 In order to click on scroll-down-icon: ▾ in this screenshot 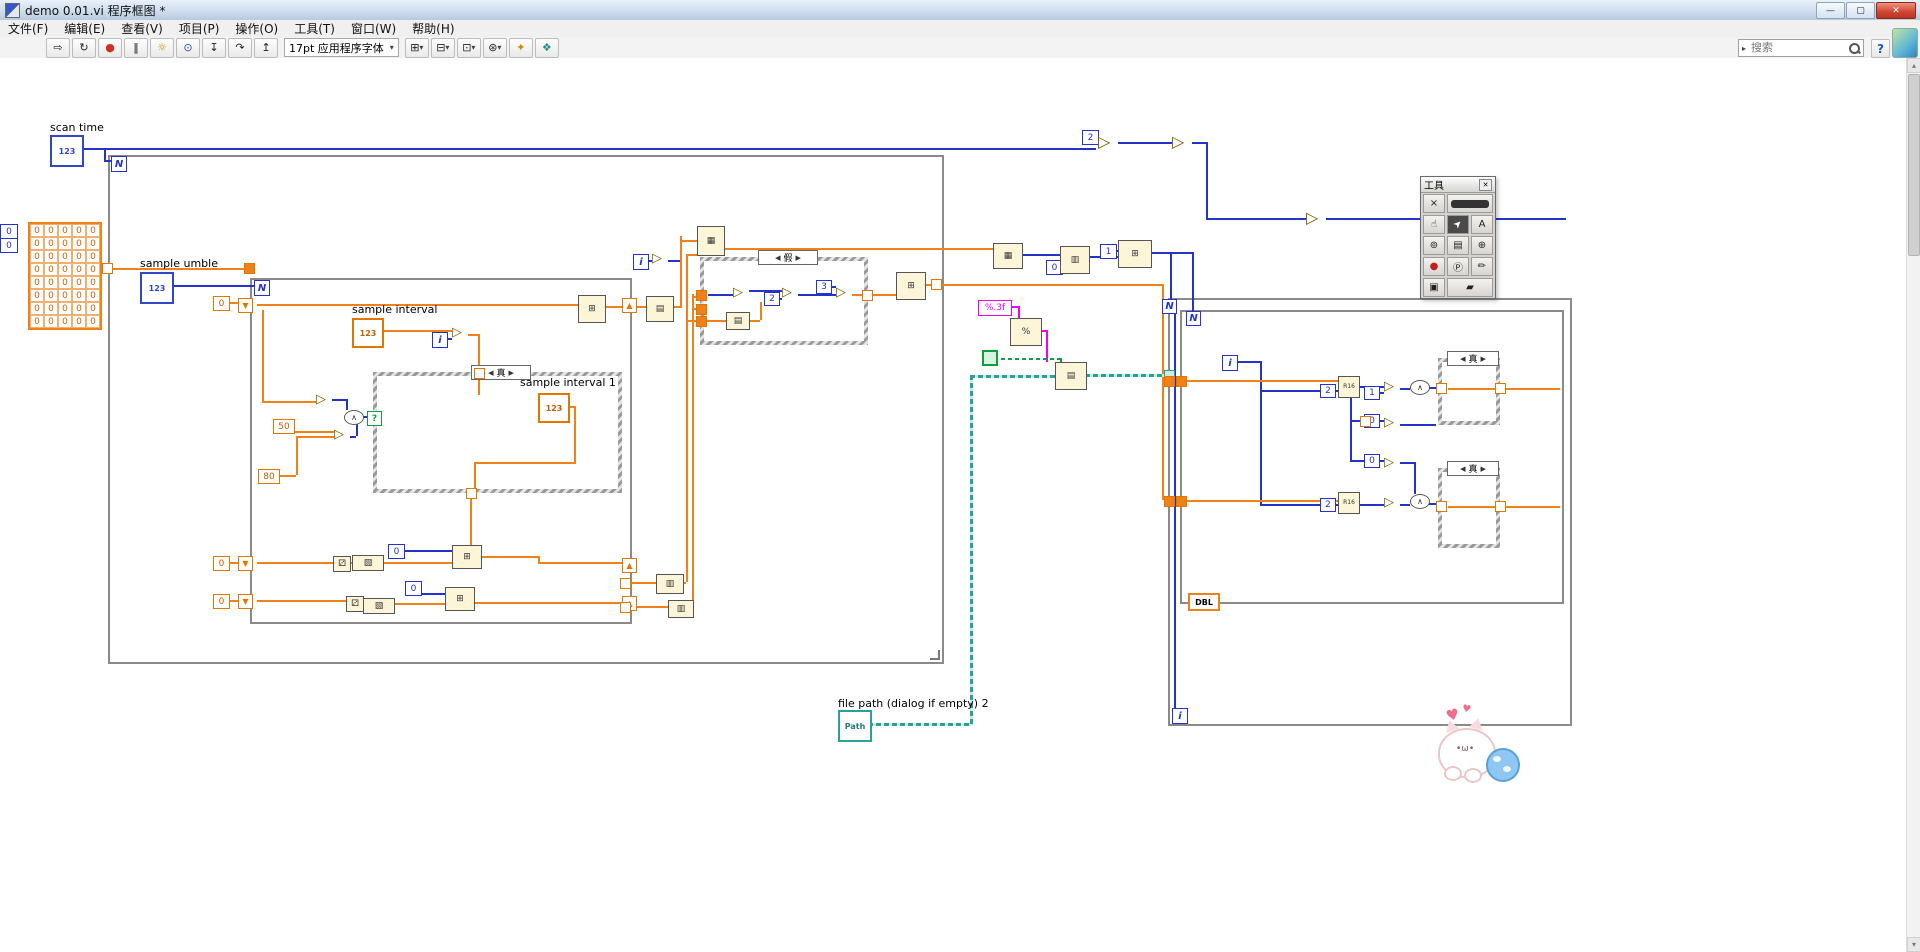, I will do `click(1913, 944)`.